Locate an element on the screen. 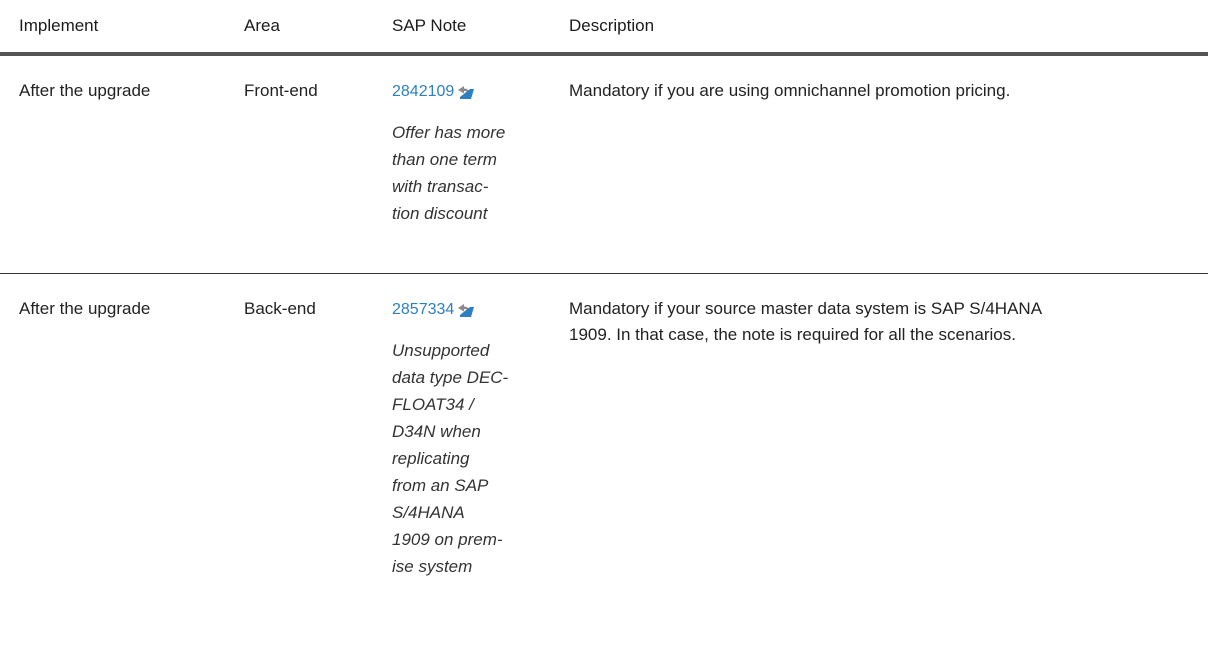 This screenshot has width=1208, height=666. note-title-line: D34N when is located at coordinates (436, 431).